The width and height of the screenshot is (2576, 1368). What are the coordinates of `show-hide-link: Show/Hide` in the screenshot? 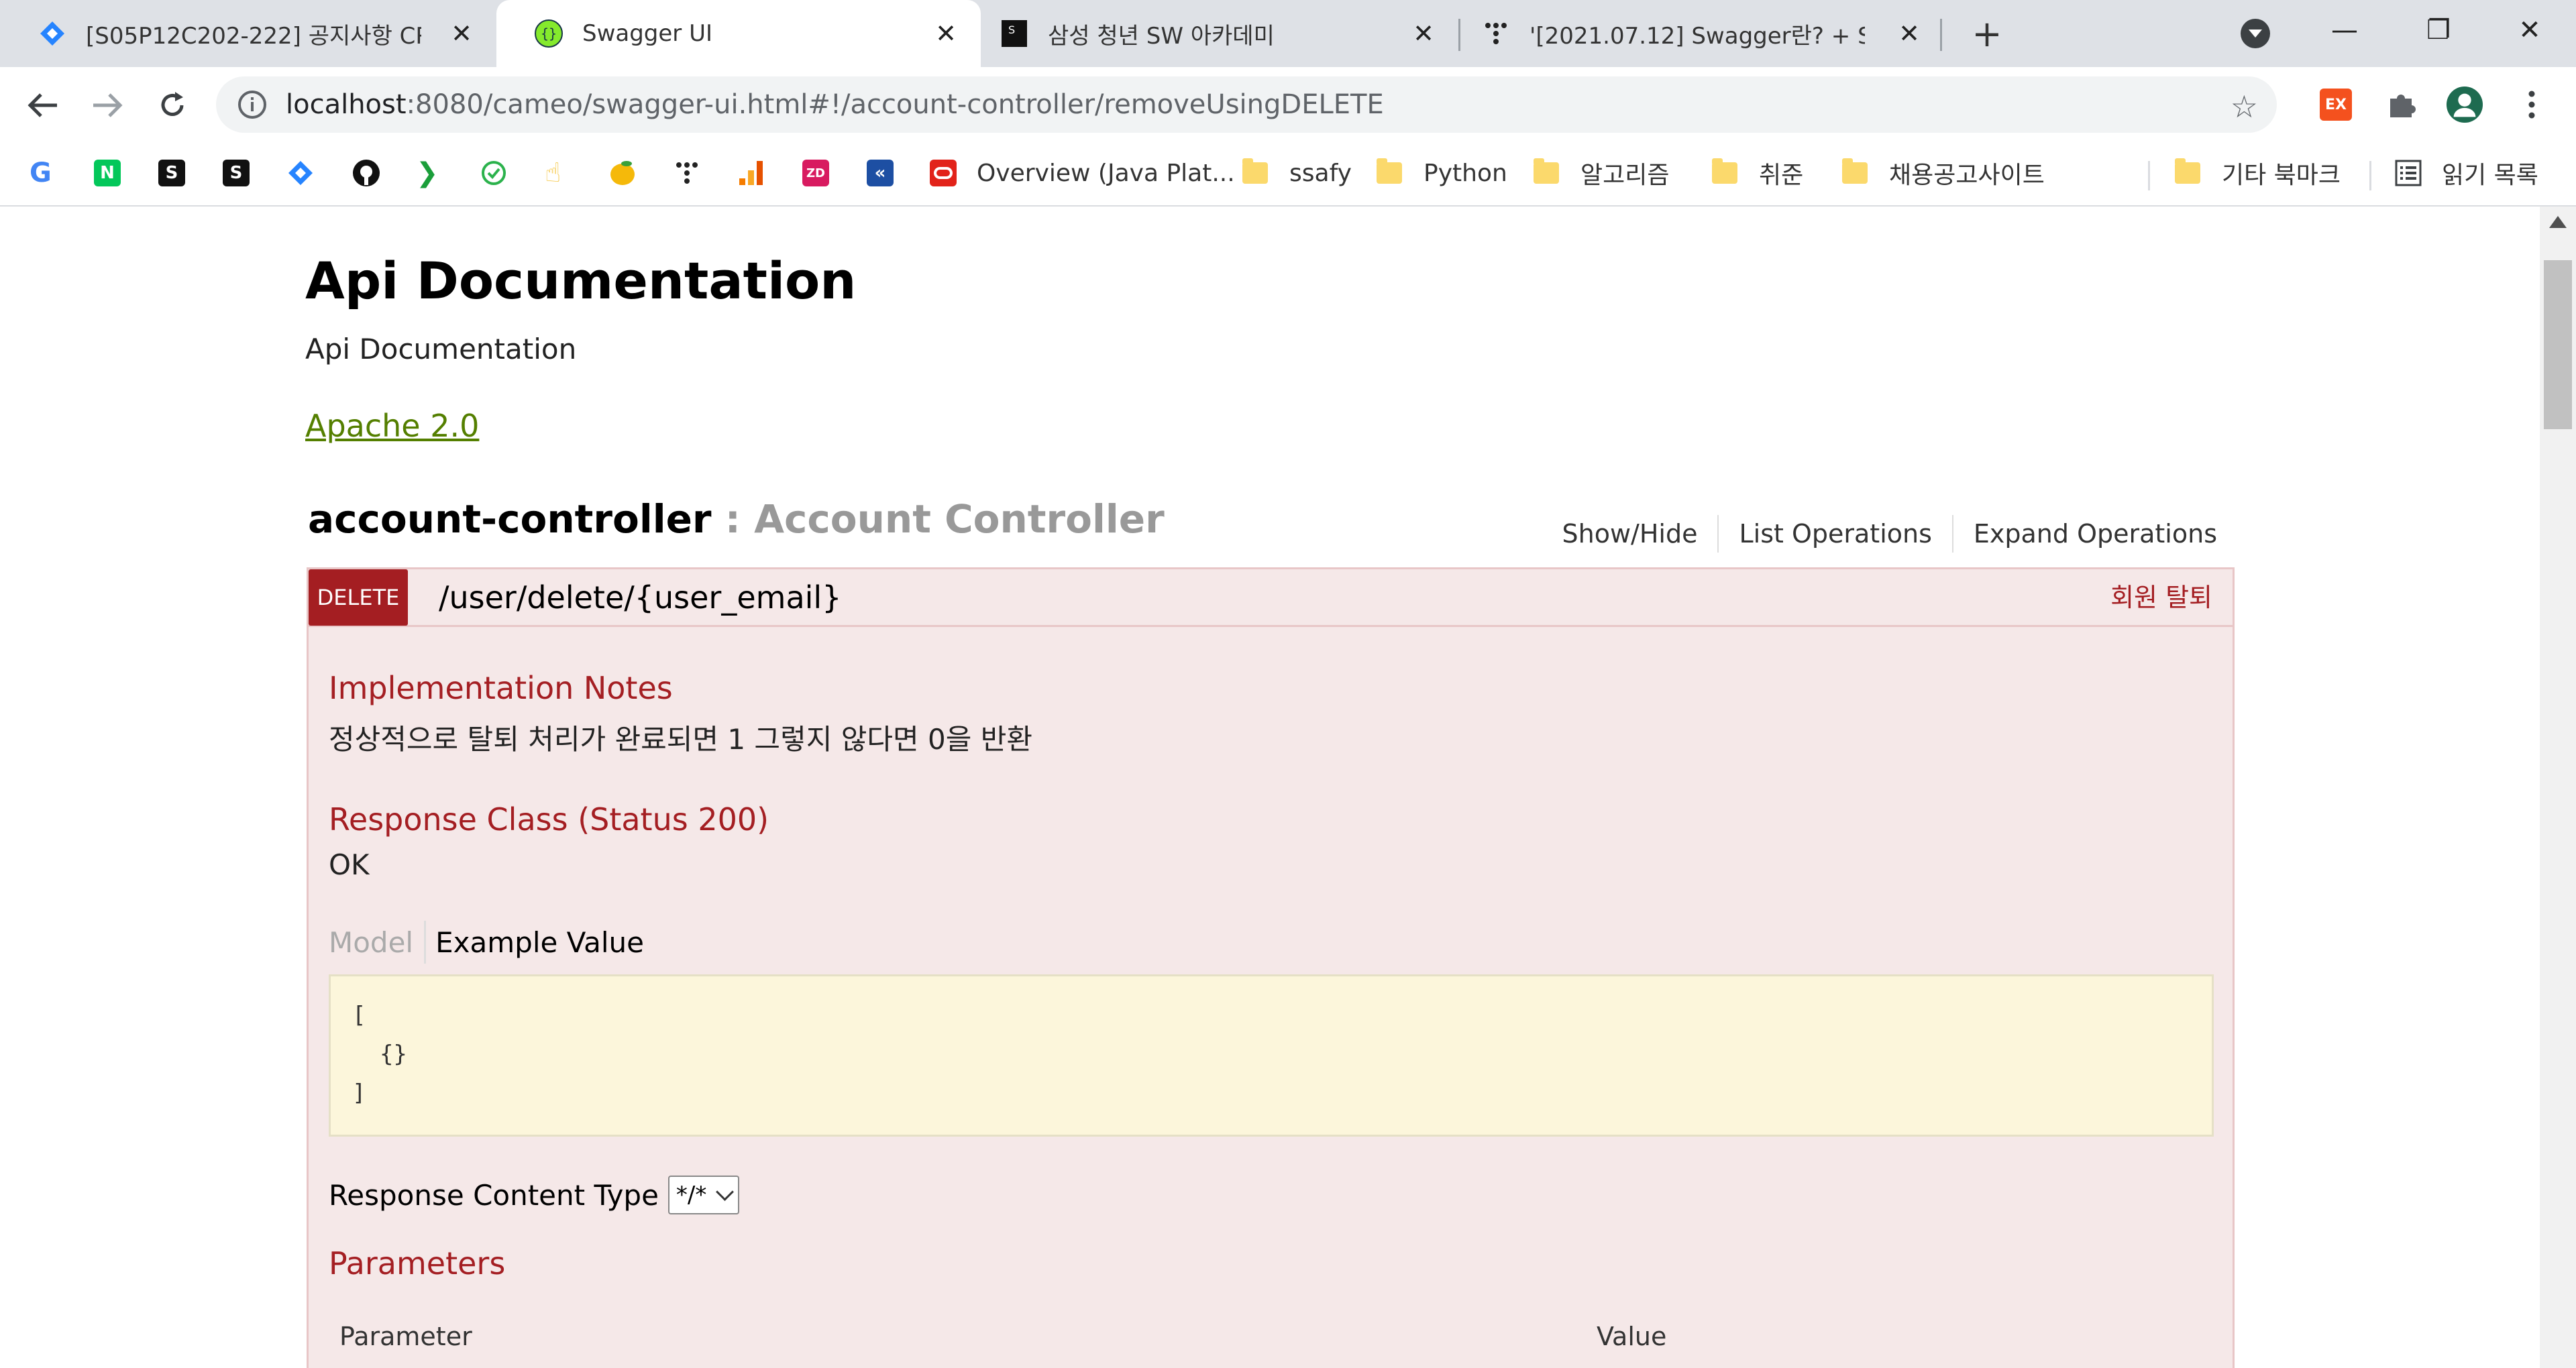 It's located at (1630, 534).